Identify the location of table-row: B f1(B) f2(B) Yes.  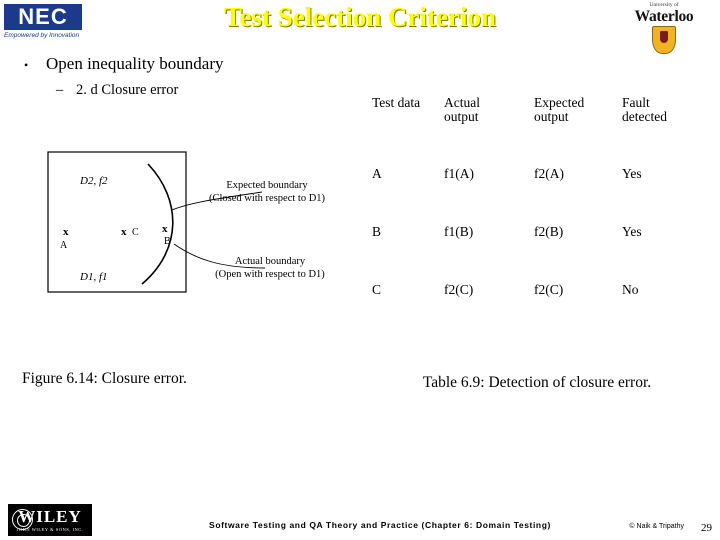
(537, 232).